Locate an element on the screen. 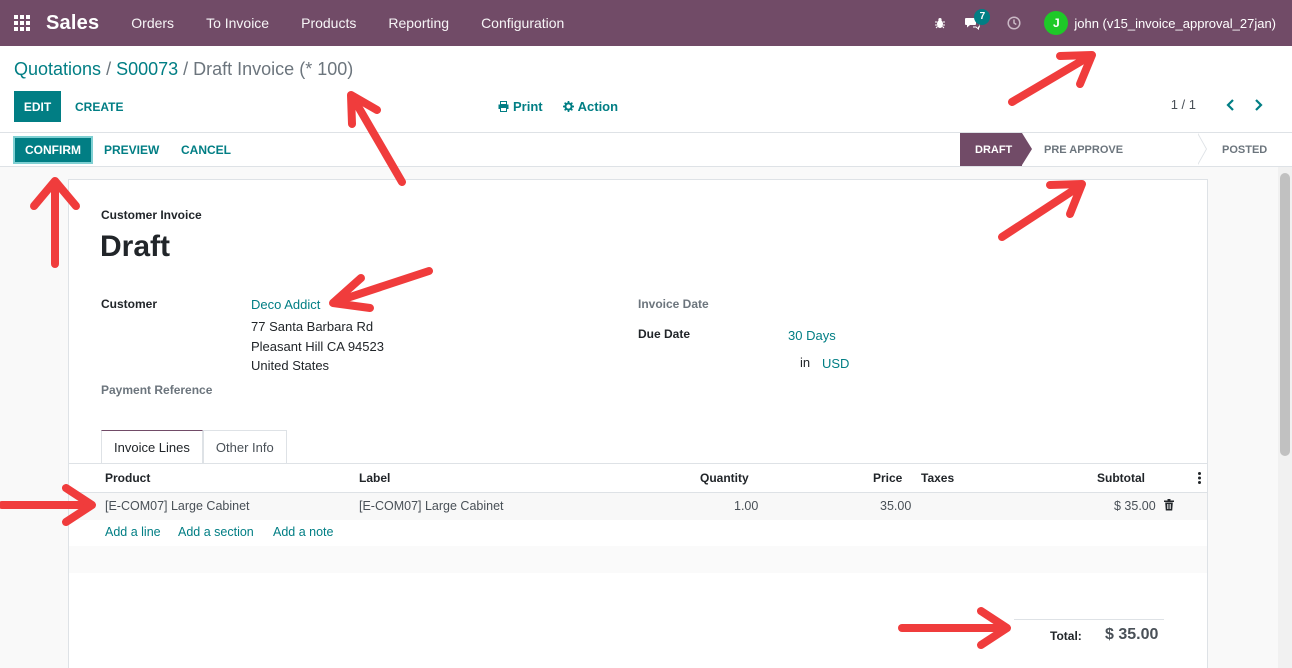 This screenshot has height=668, width=1292. scrollbar-thumb is located at coordinates (1285, 314).